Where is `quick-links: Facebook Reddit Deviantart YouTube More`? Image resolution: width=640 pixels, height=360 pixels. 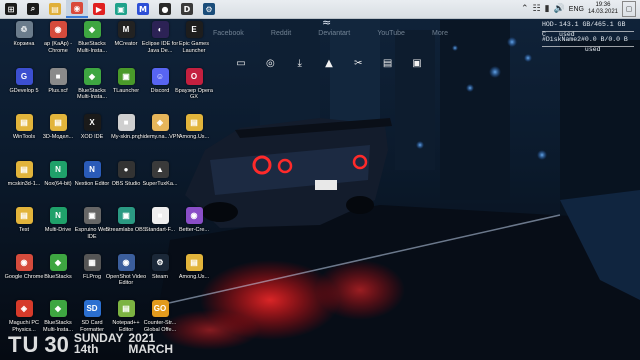
quick-links: Facebook Reddit Deviantart YouTube More is located at coordinates (330, 33).